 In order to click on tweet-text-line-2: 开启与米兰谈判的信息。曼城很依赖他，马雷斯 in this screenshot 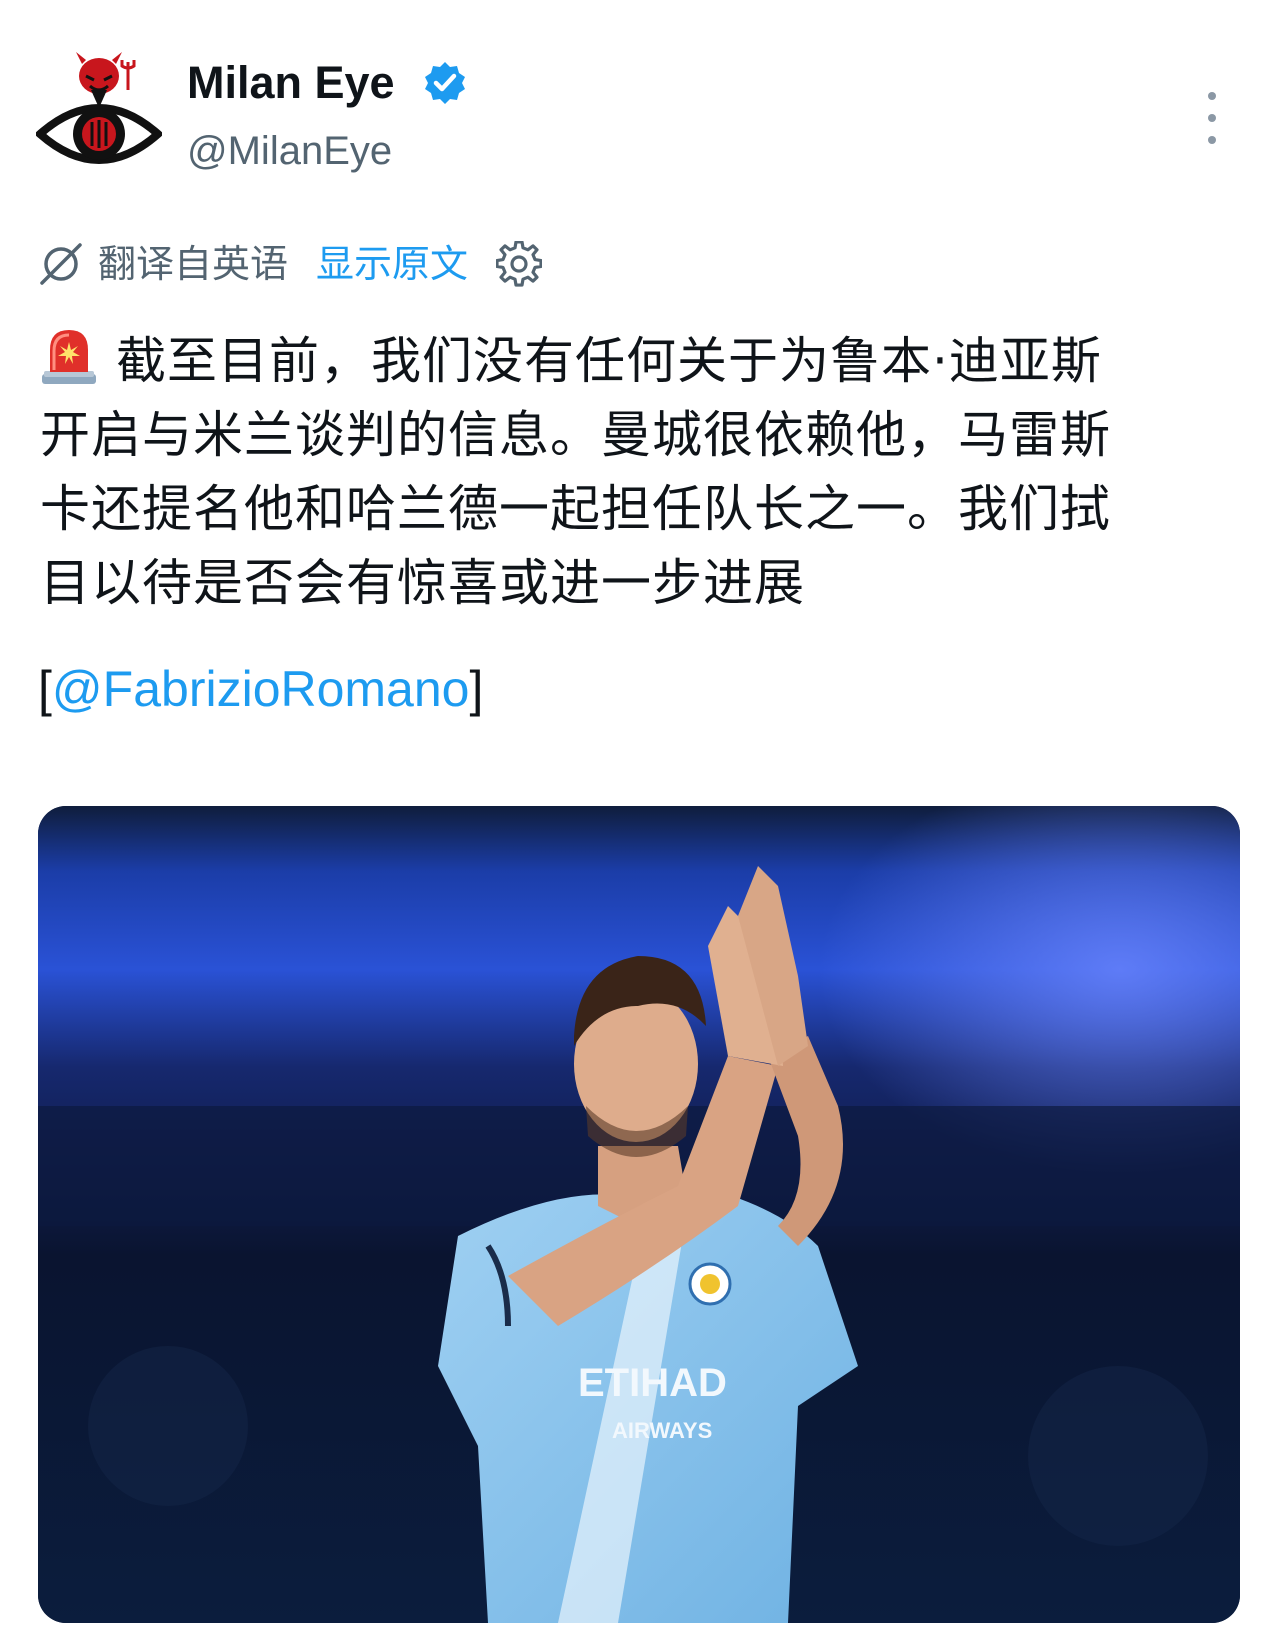, I will do `click(575, 435)`.